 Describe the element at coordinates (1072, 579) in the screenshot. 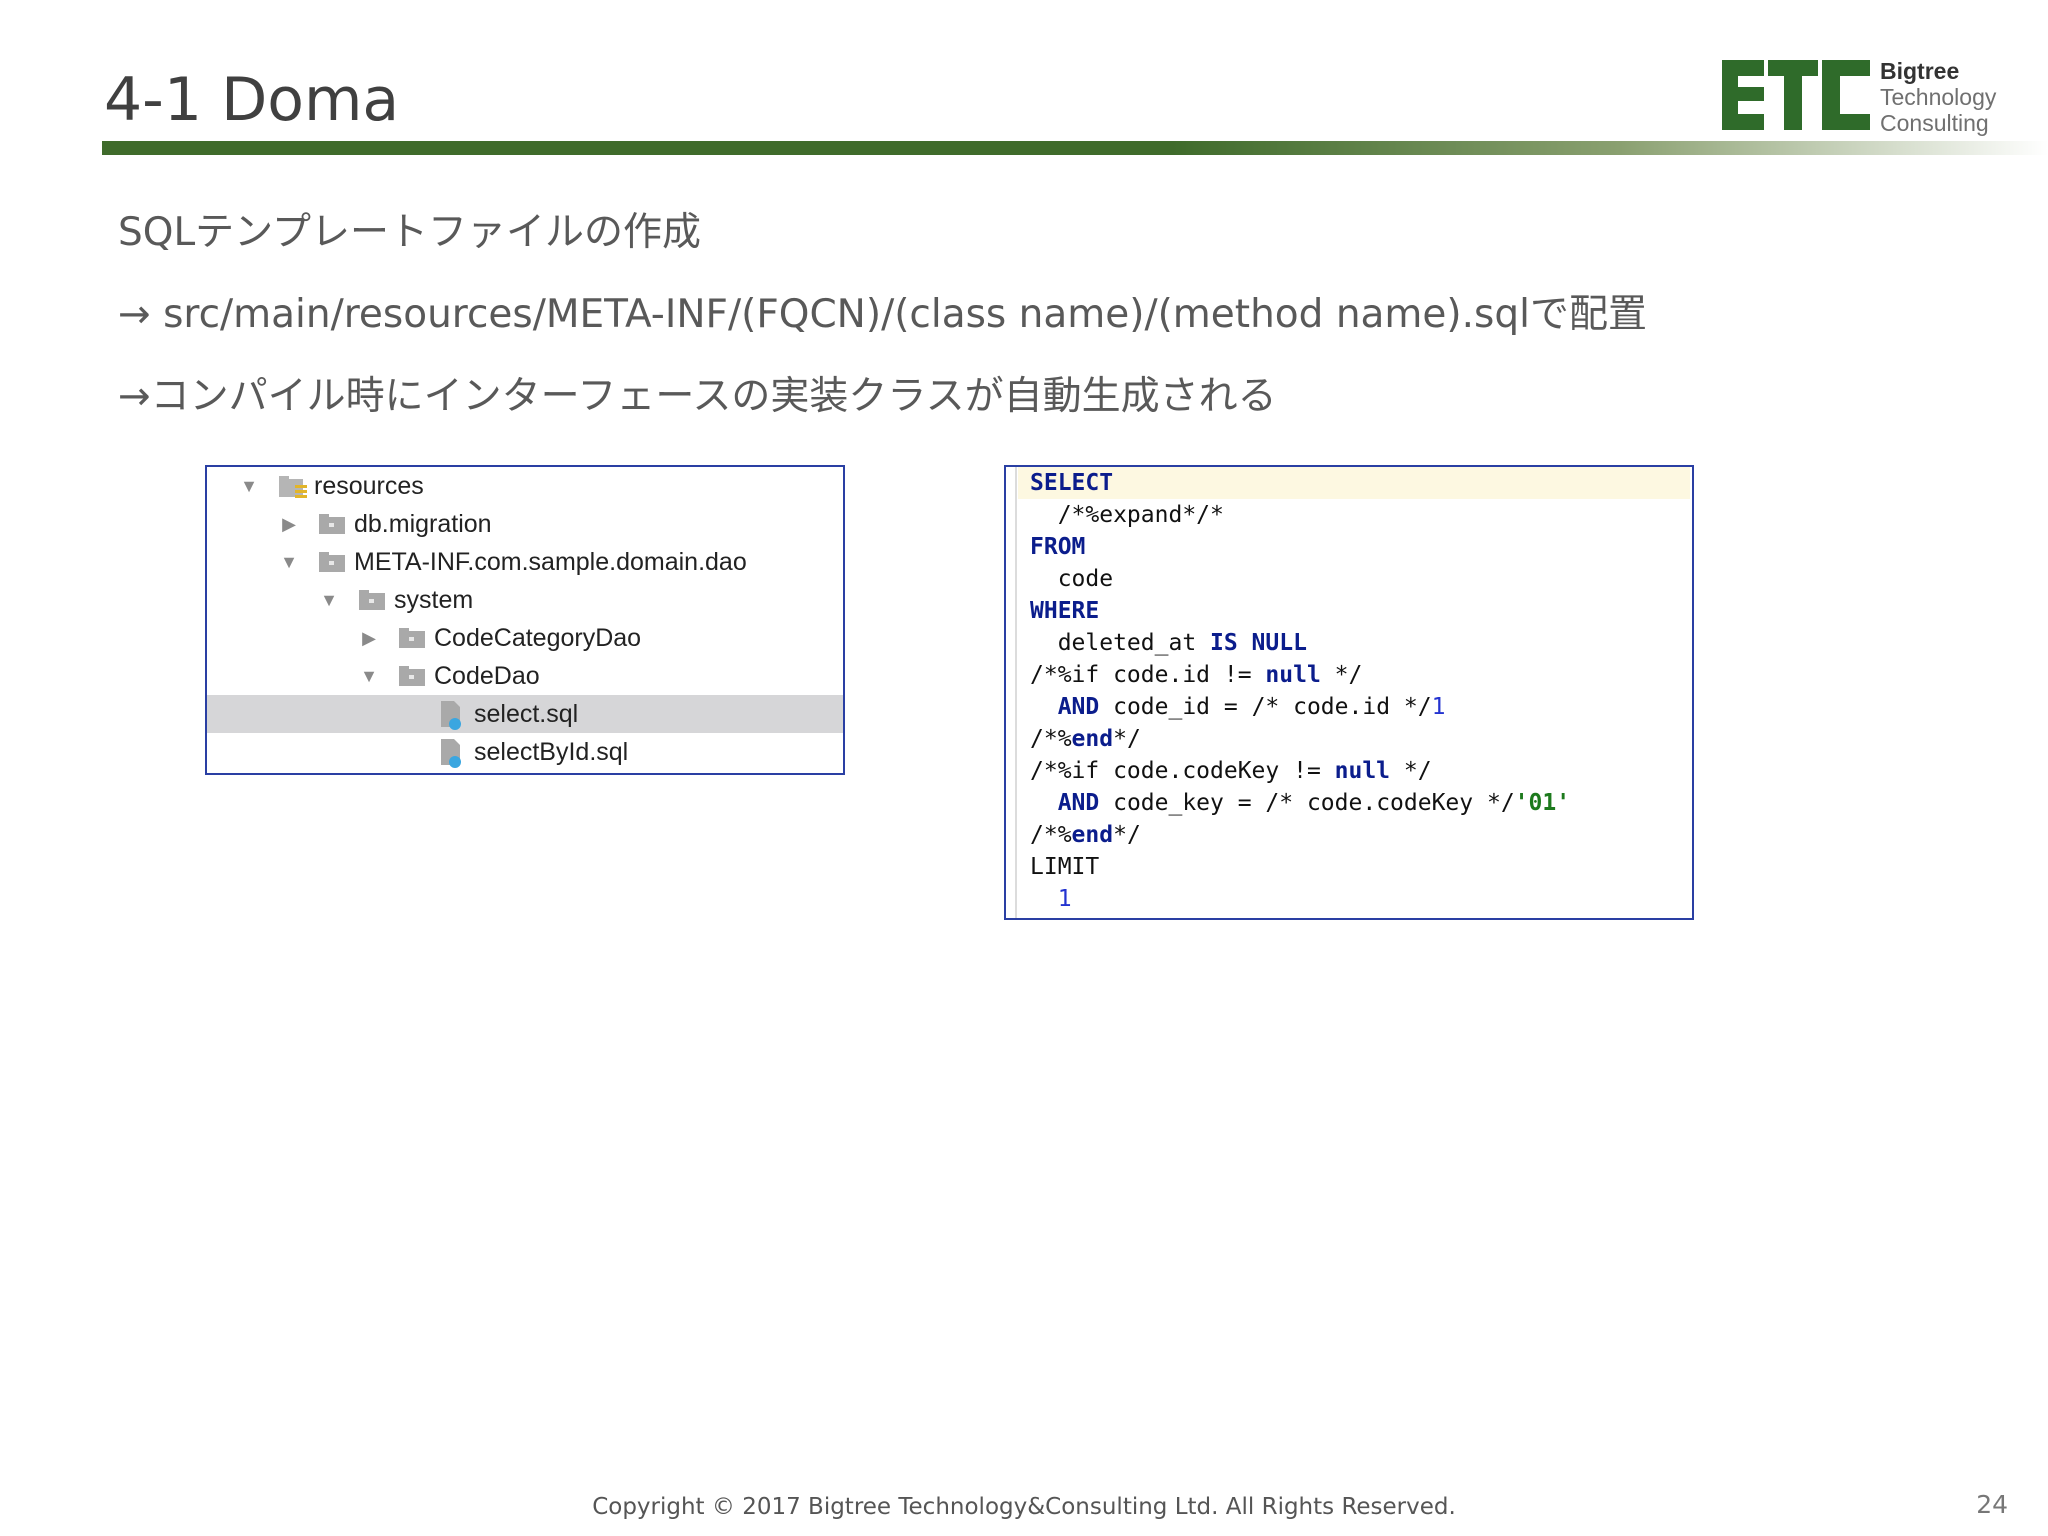

I see `code-line-4: code` at that location.